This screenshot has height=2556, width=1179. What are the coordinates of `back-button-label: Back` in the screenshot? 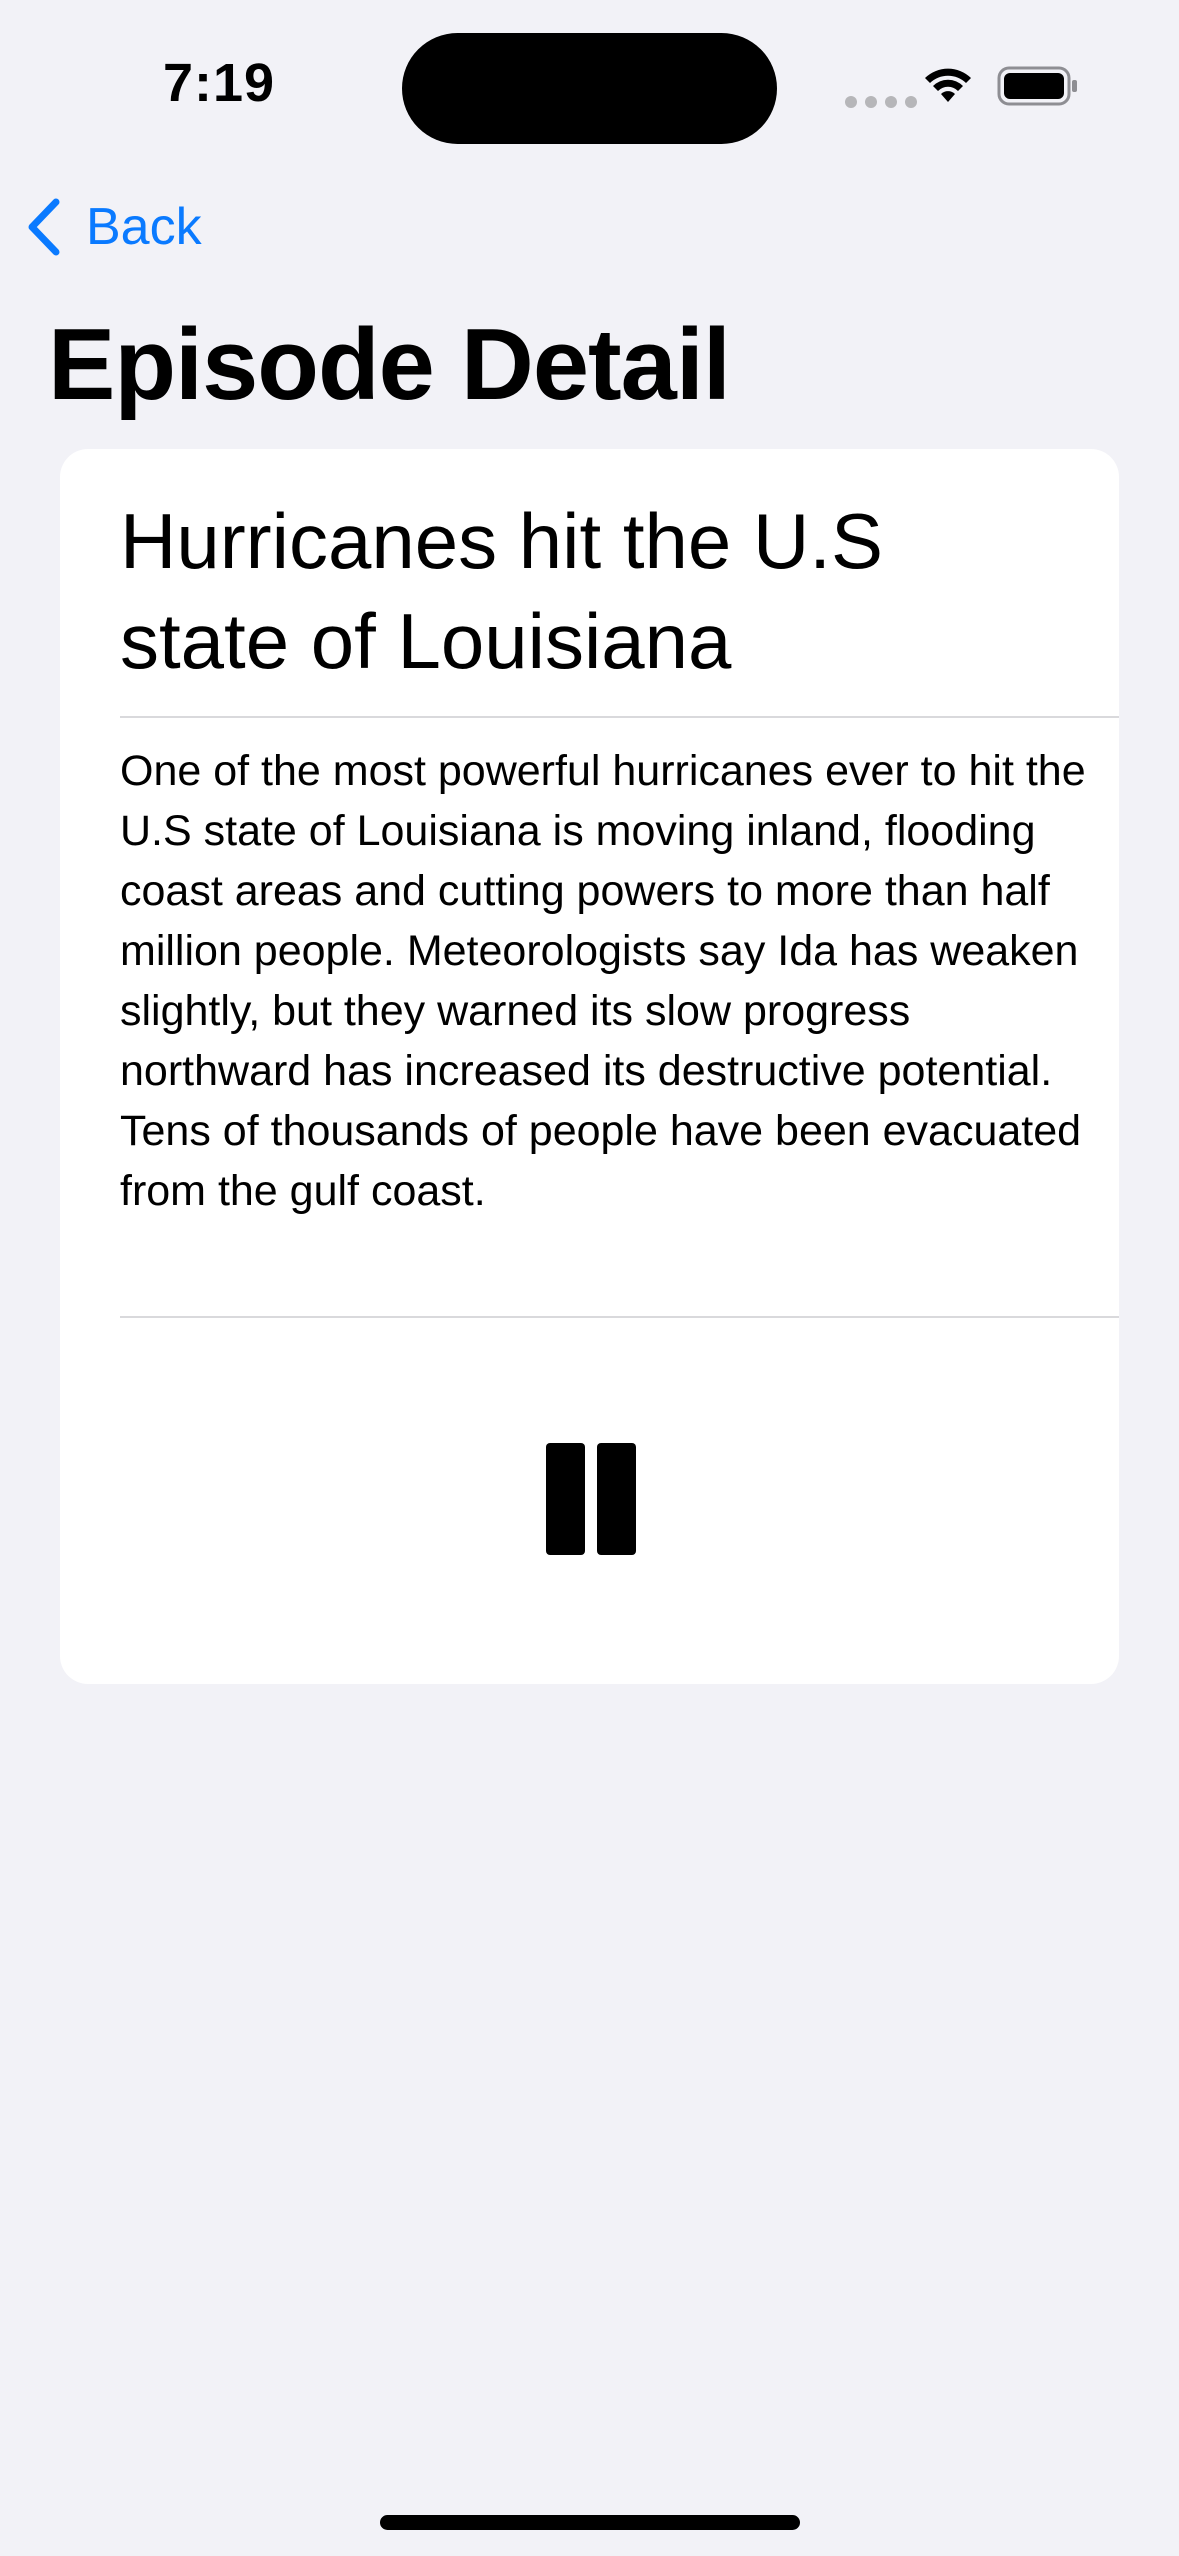 It's located at (144, 227).